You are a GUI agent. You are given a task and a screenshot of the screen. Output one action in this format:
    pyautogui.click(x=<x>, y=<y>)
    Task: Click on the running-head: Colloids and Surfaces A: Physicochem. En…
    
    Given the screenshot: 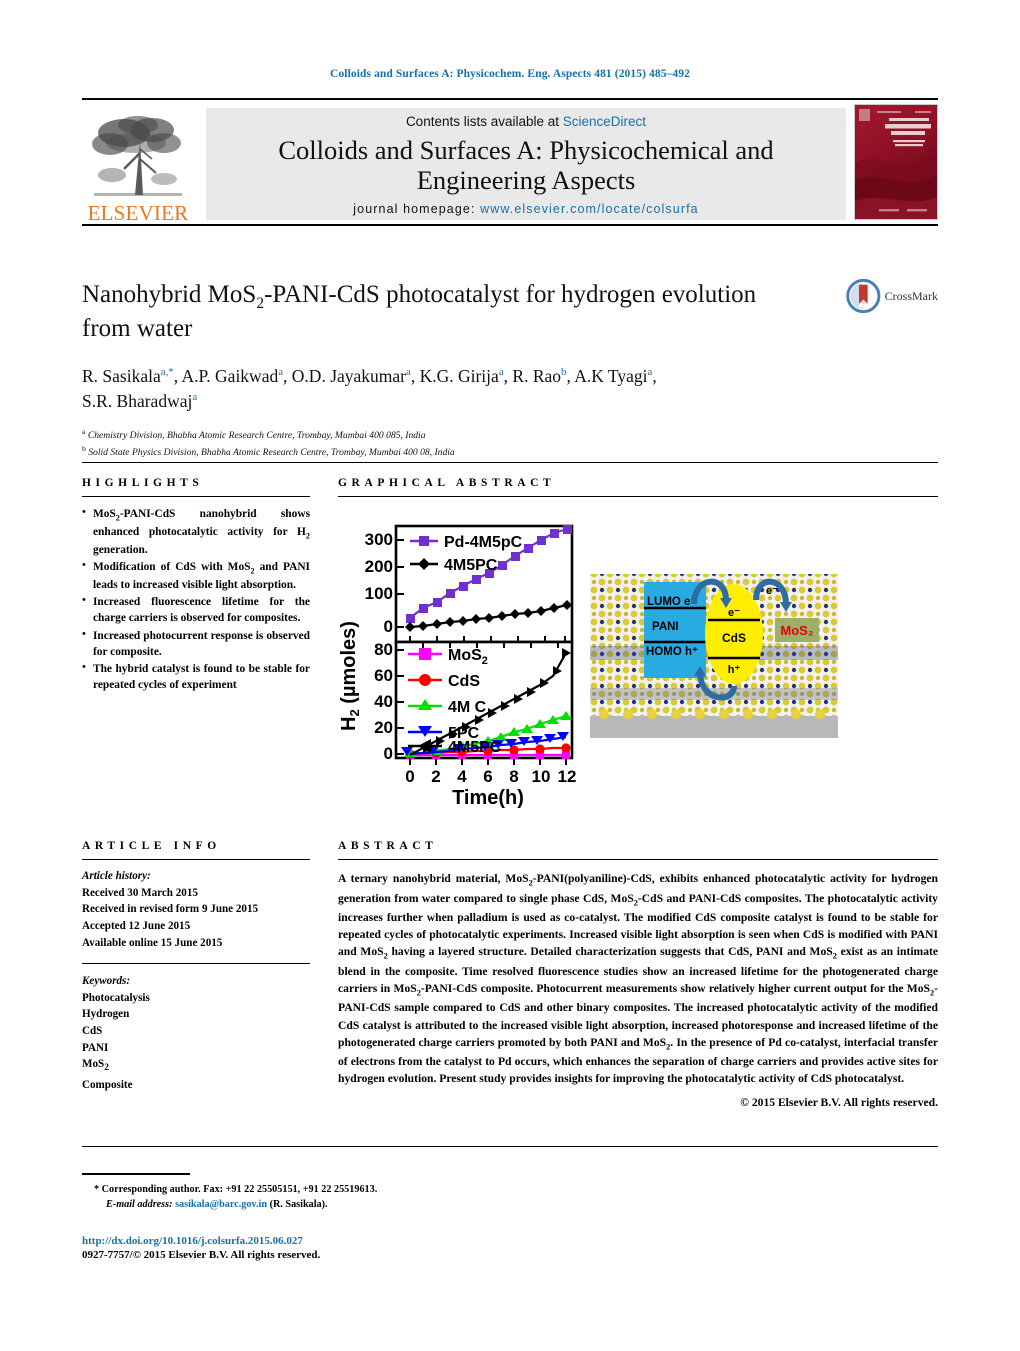 What is the action you would take?
    pyautogui.click(x=510, y=74)
    